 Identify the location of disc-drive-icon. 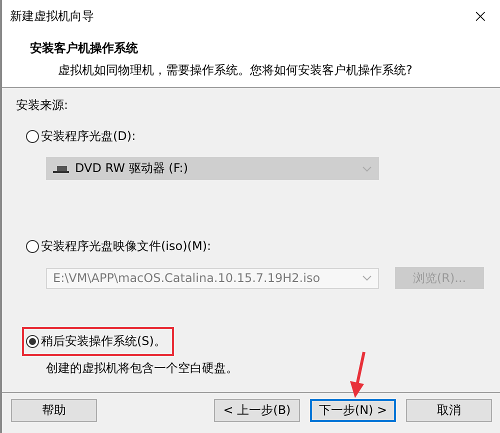
(61, 169).